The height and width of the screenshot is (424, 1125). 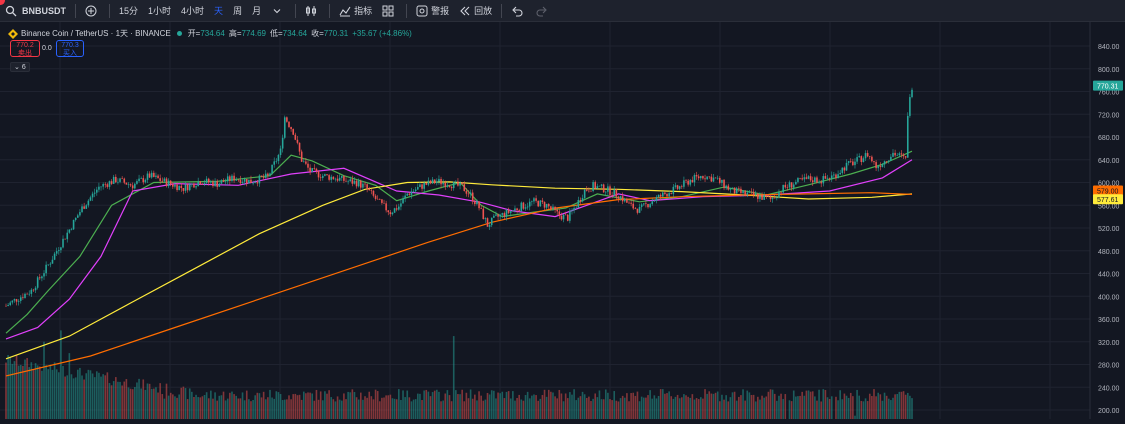 I want to click on indicator-collapse-button: ⌄ 6, so click(x=20, y=67).